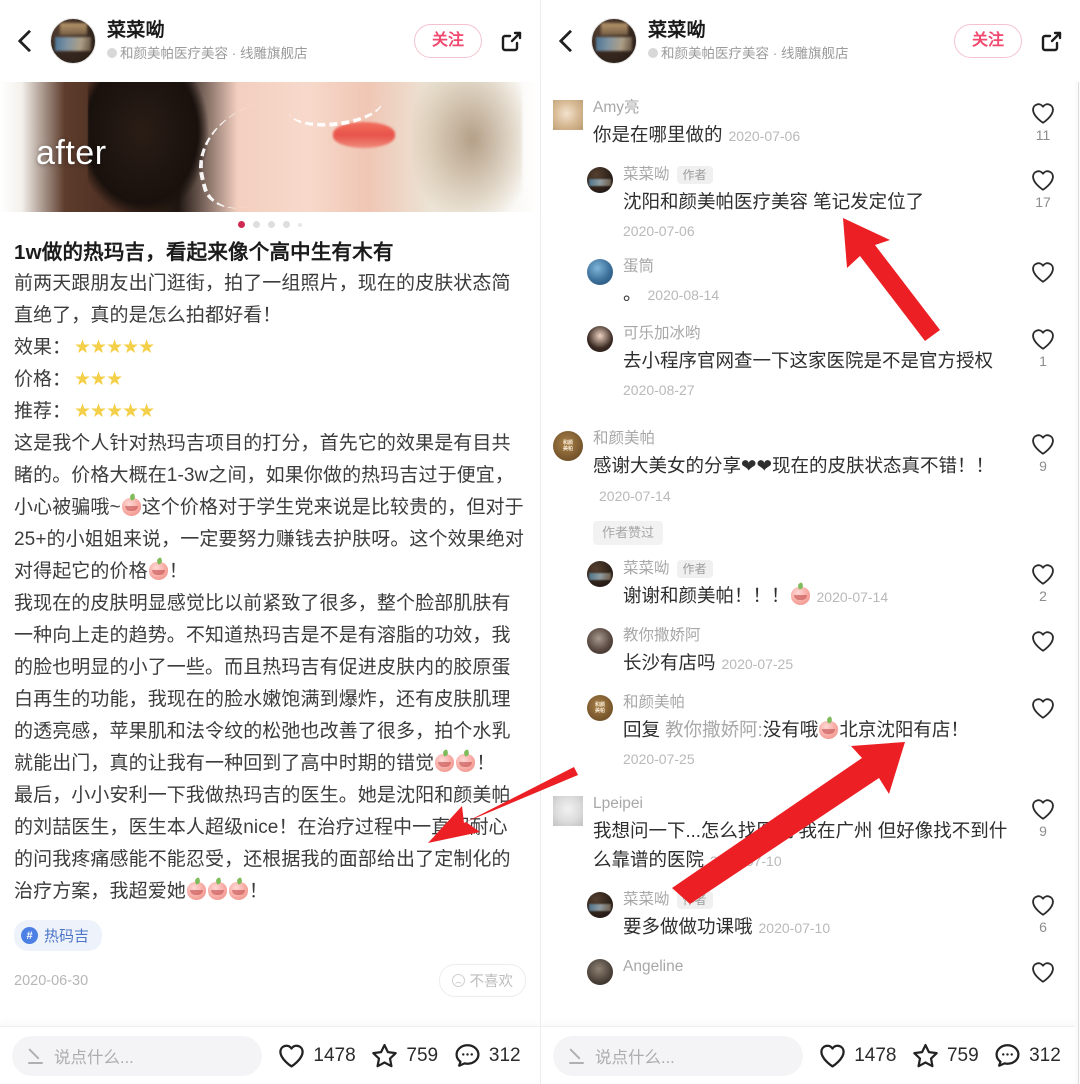  Describe the element at coordinates (238, 891) in the screenshot. I see `peach-emoji` at that location.